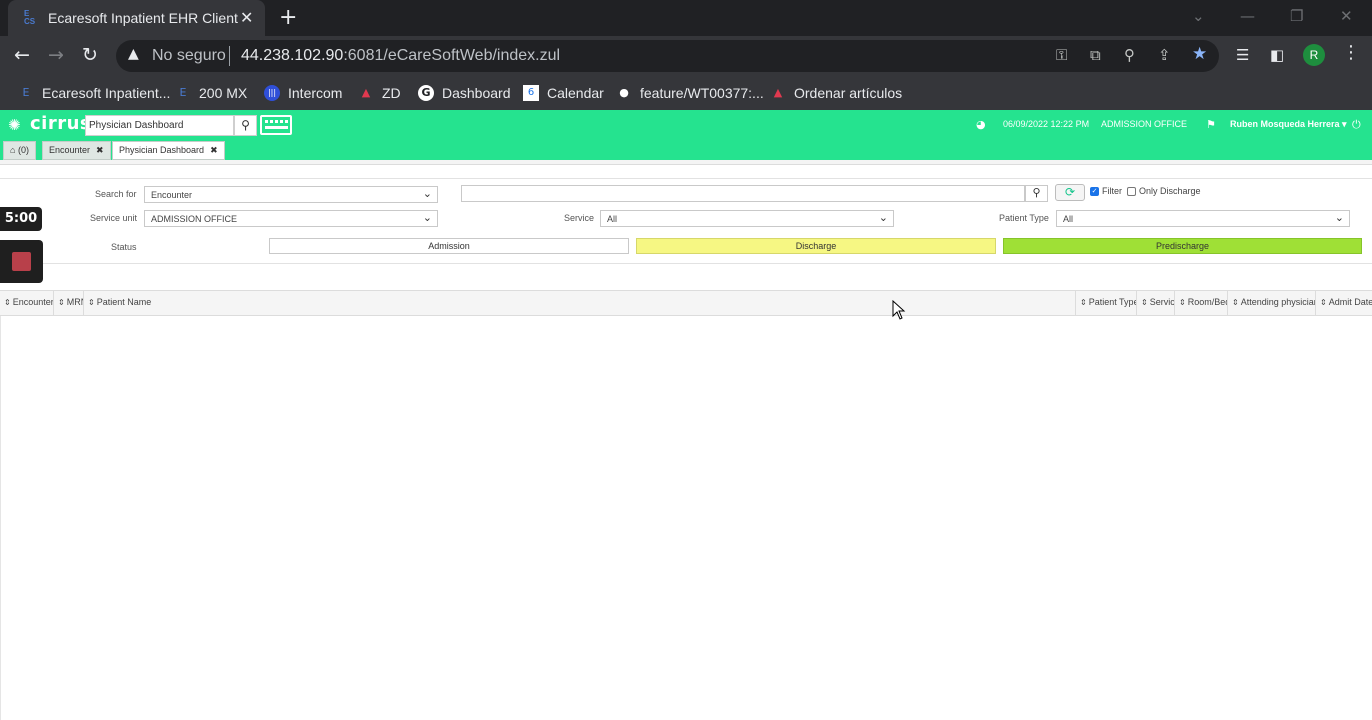 This screenshot has height=720, width=1372. What do you see at coordinates (14, 125) in the screenshot?
I see `cirrus-logo-icon: ✺` at bounding box center [14, 125].